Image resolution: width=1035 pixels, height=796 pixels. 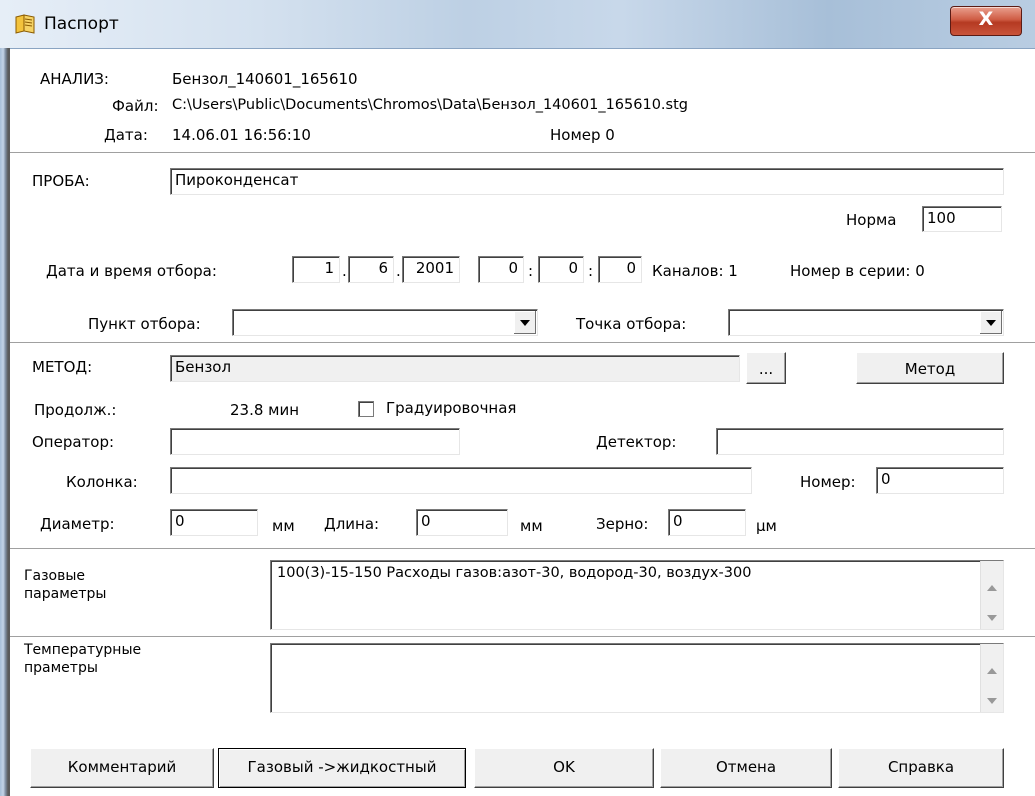 What do you see at coordinates (4, 422) in the screenshot?
I see `window-frame-left` at bounding box center [4, 422].